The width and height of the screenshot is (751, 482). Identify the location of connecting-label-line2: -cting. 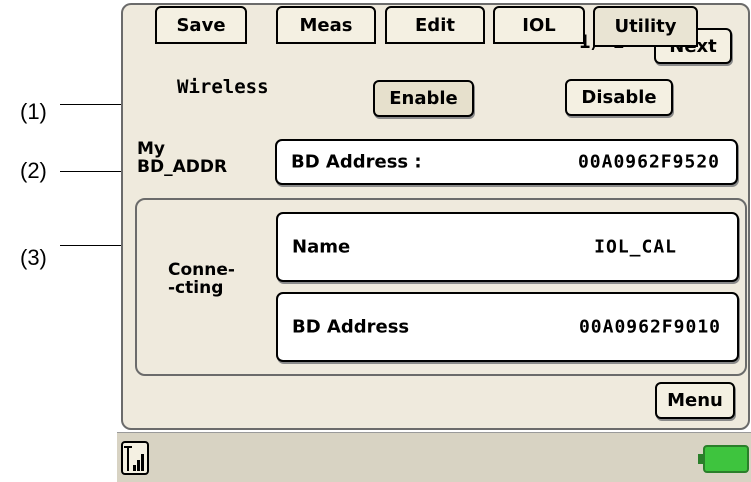
(196, 287).